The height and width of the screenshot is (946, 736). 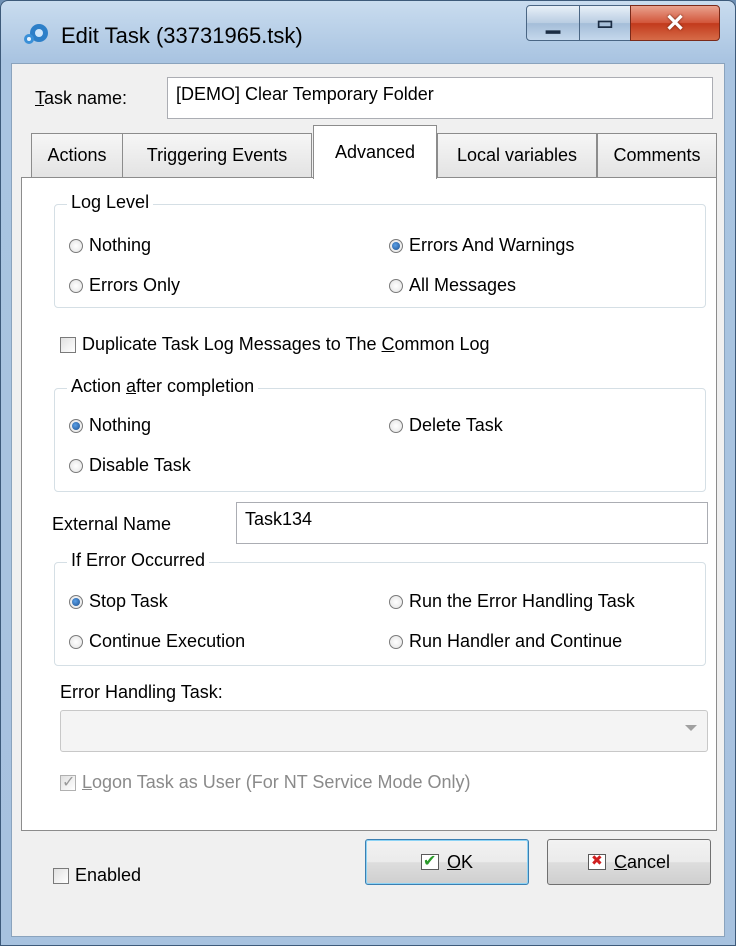 I want to click on action-delete-task-radio: Delete Task, so click(x=446, y=425).